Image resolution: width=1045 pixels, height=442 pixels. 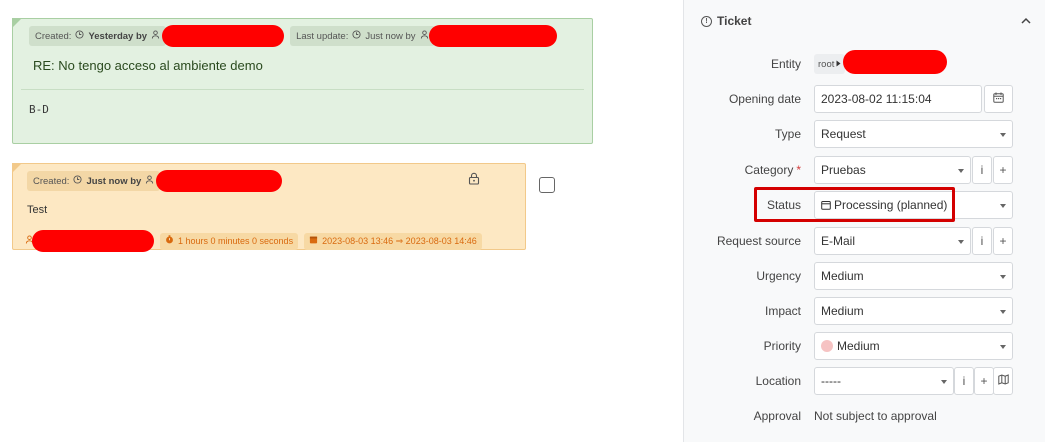 I want to click on panel-title: Ticket, so click(x=734, y=21).